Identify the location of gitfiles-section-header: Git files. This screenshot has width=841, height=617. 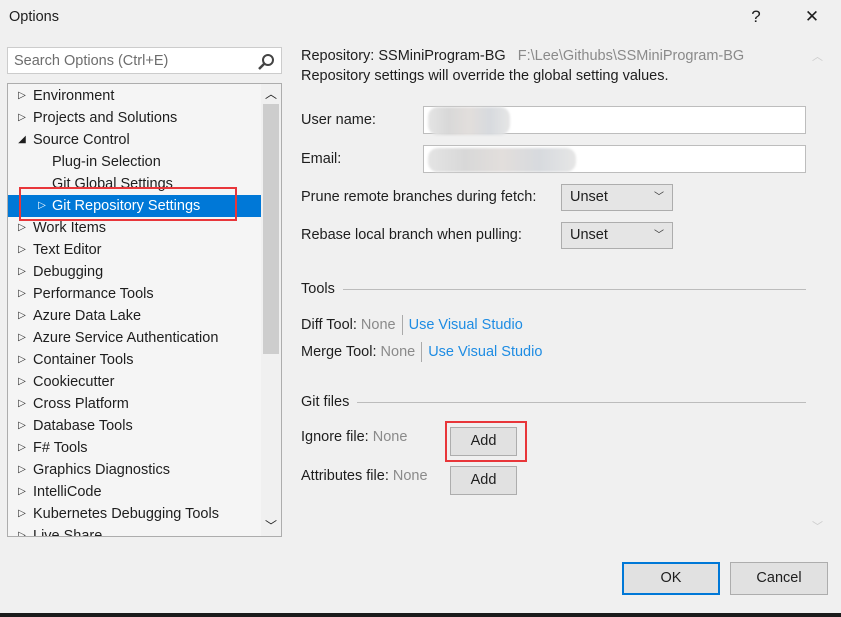
(553, 402).